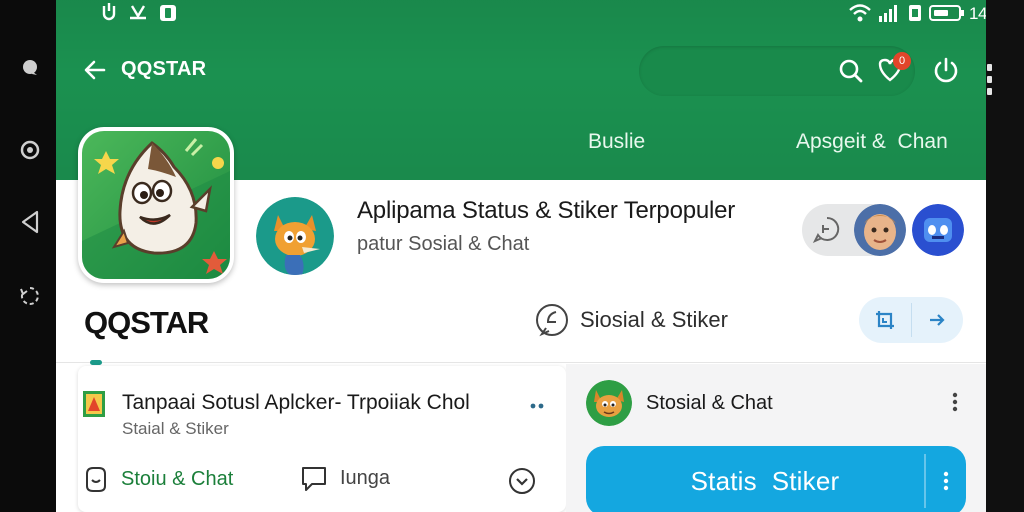 The width and height of the screenshot is (1024, 512). What do you see at coordinates (314, 479) in the screenshot?
I see `comment-icon` at bounding box center [314, 479].